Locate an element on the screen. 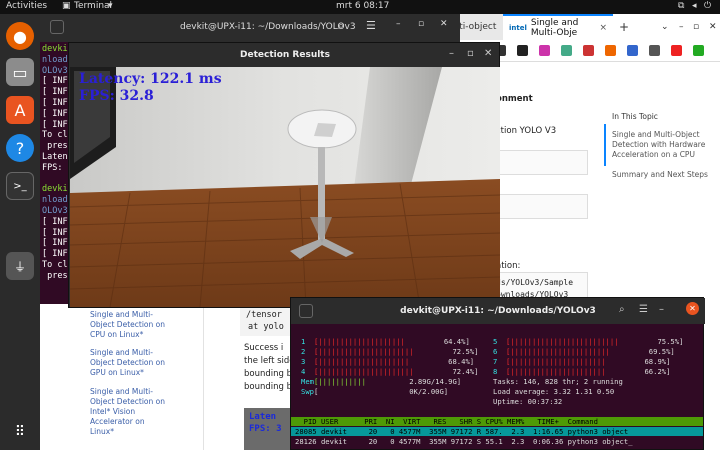 The image size is (720, 450). chevron-down-icon: ▾ is located at coordinates (110, 6).